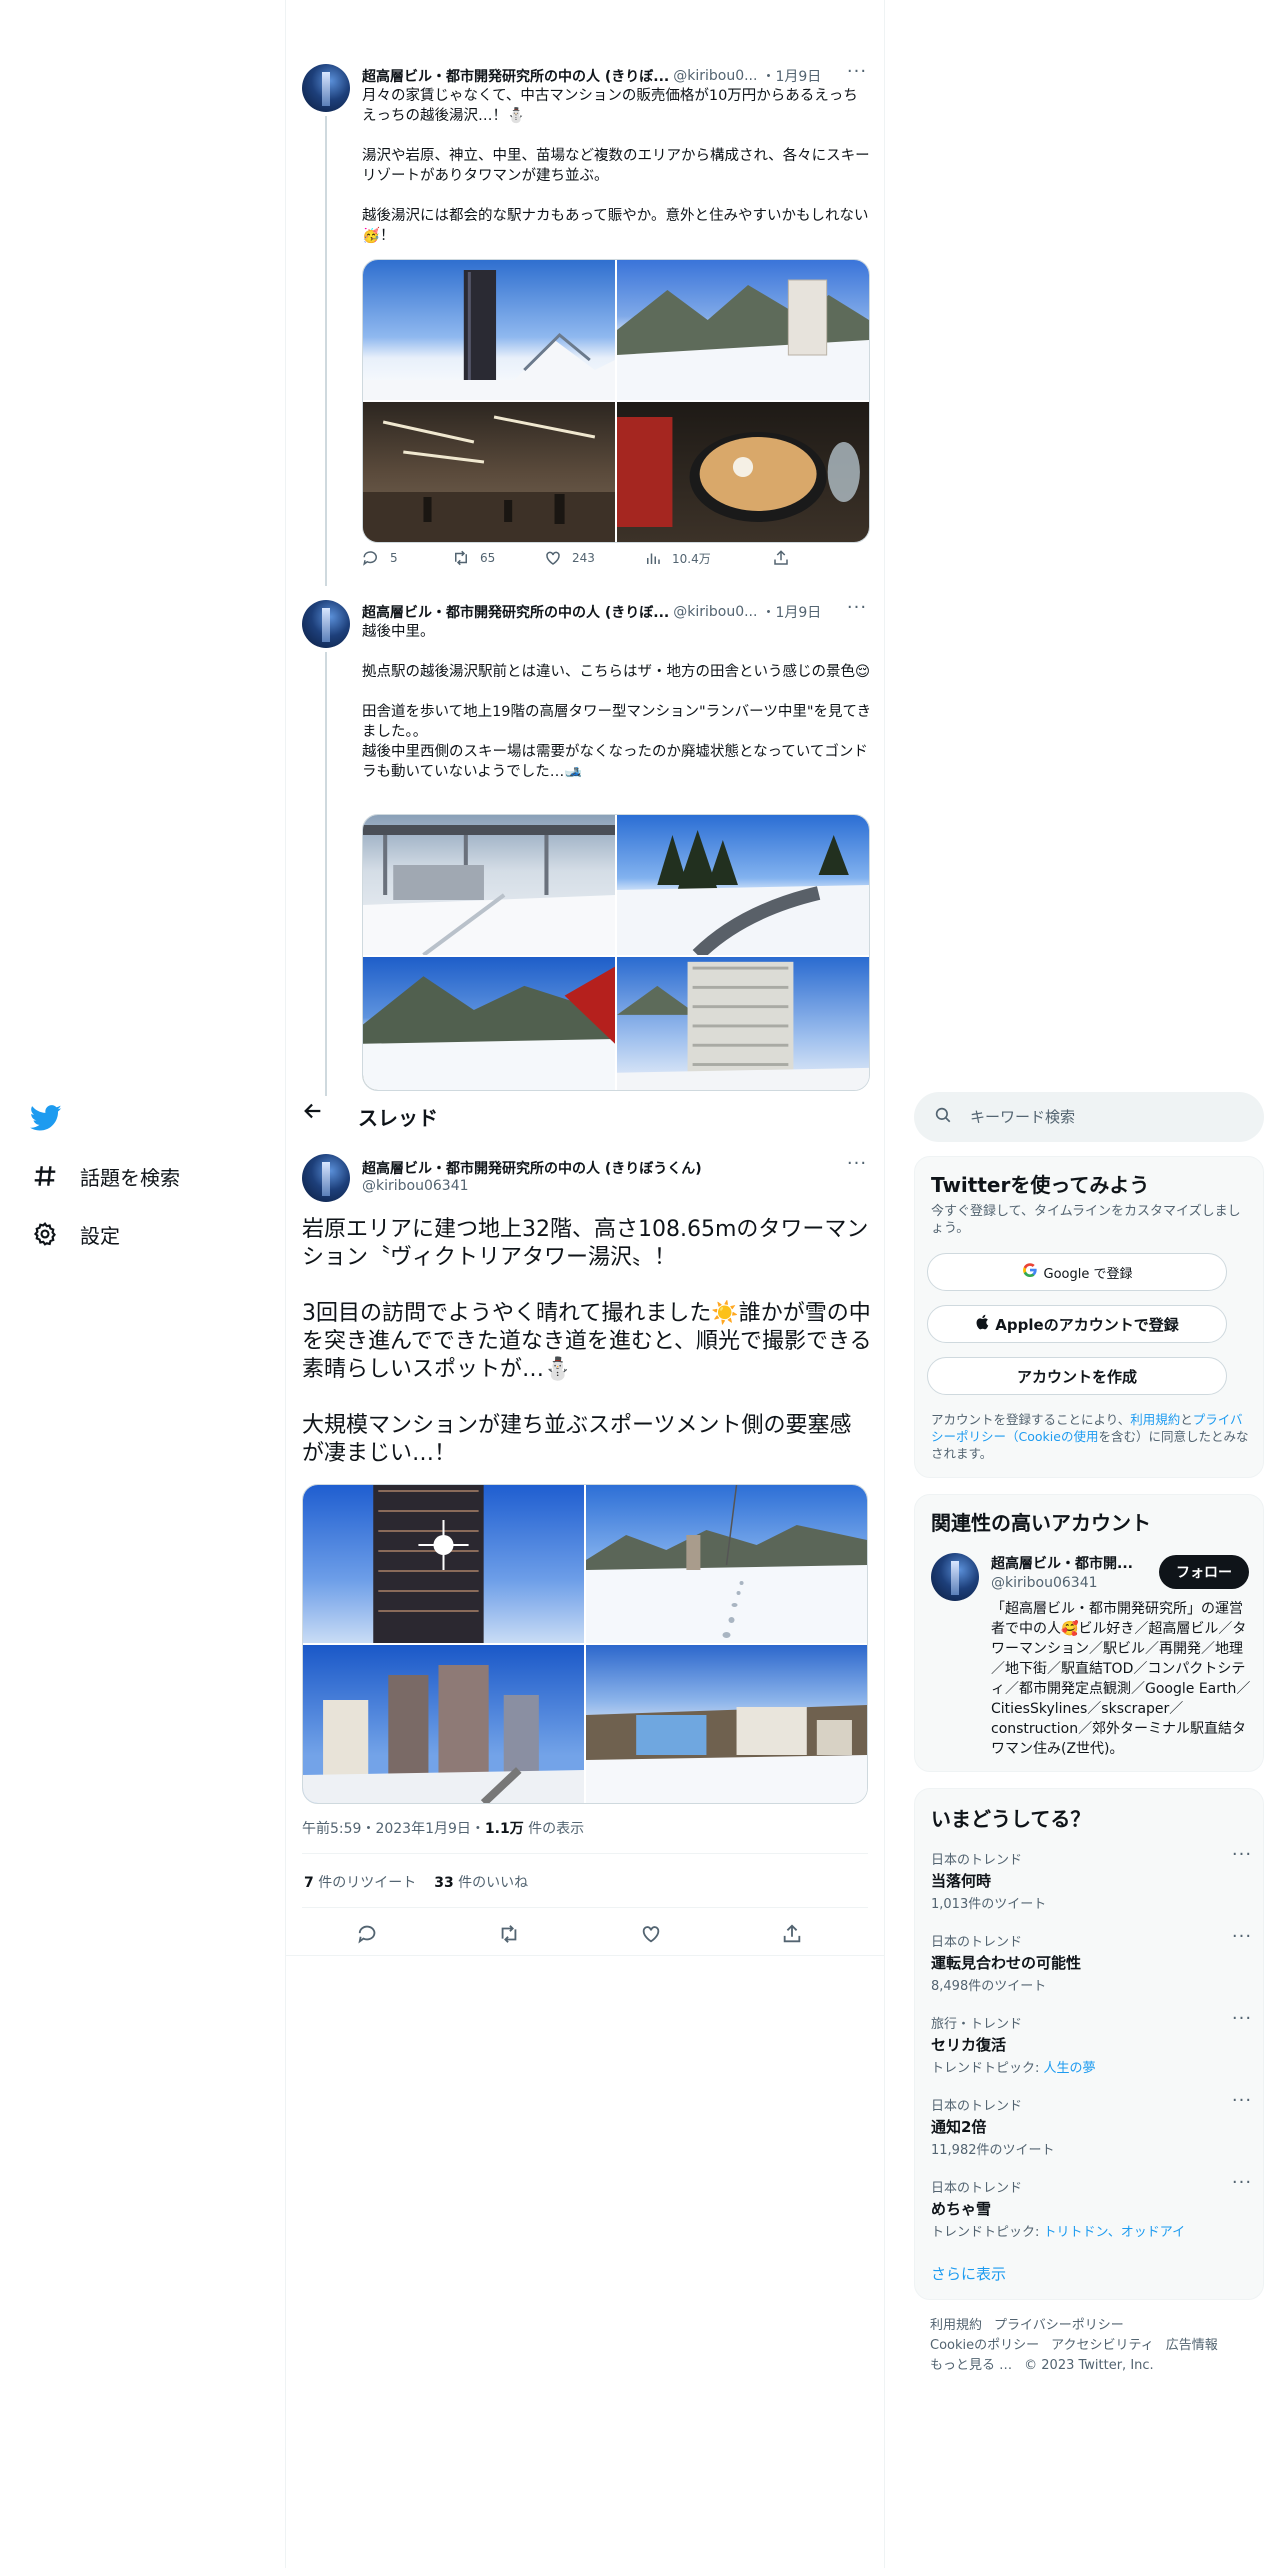 This screenshot has width=1284, height=2568. Describe the element at coordinates (1013, 2068) in the screenshot. I see `trend-topic: トレンドトピック: 人生の夢` at that location.